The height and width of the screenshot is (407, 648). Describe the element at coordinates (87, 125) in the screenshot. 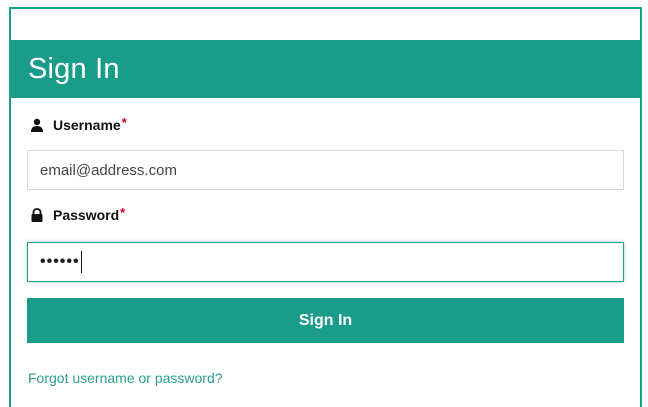

I see `username-label-text: Username` at that location.